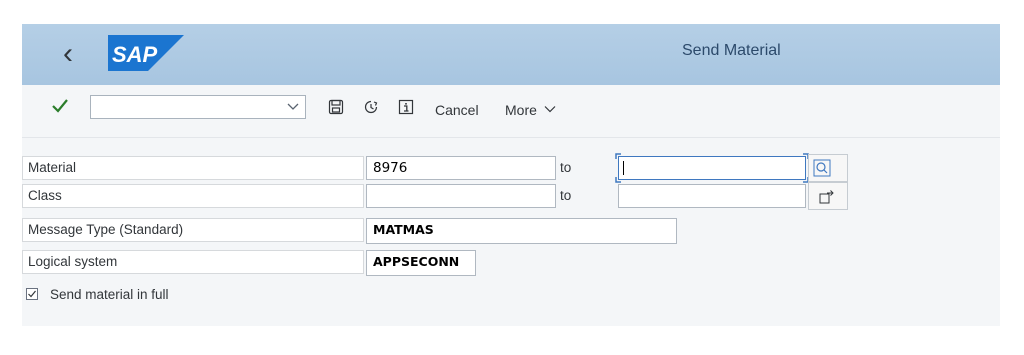  What do you see at coordinates (60, 106) in the screenshot?
I see `enter-check-icon` at bounding box center [60, 106].